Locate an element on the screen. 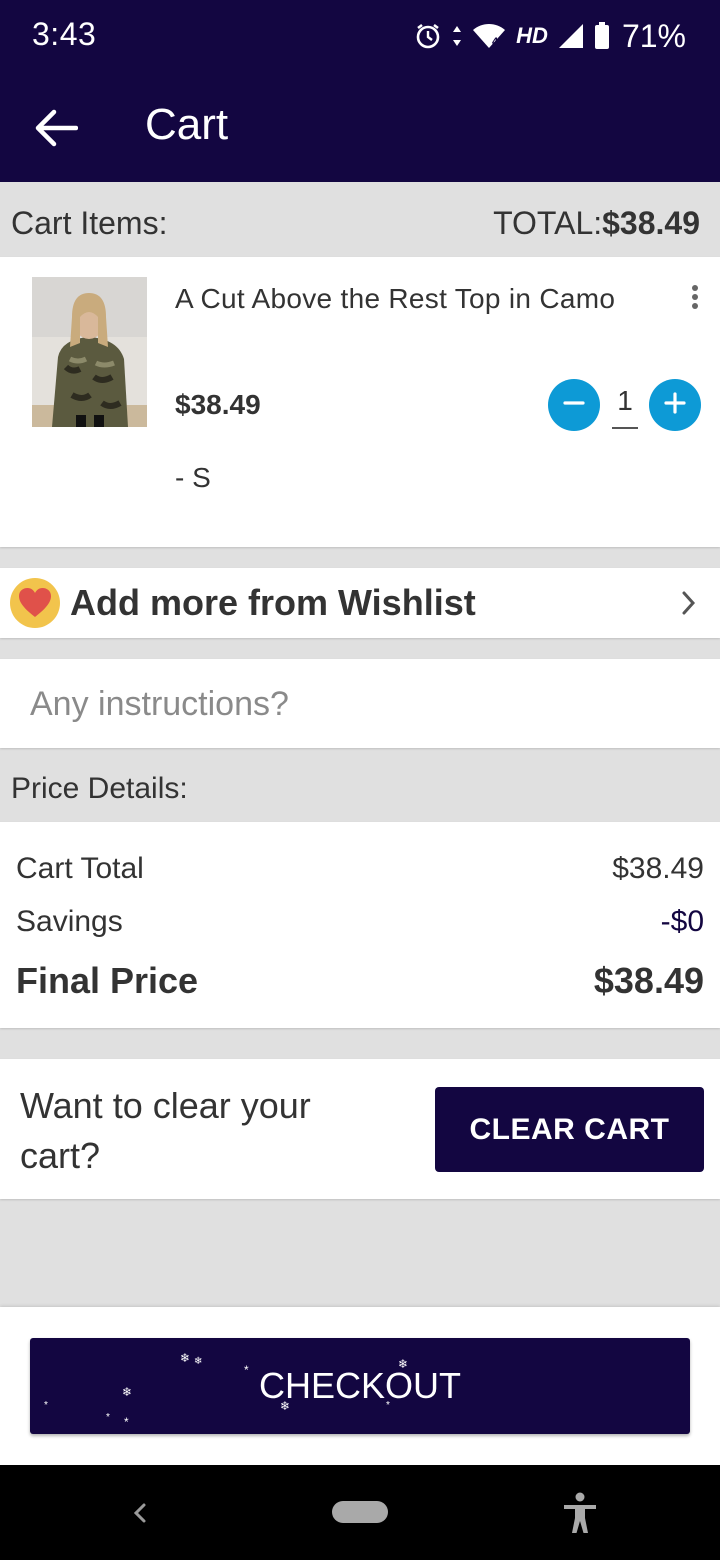 The width and height of the screenshot is (720, 1560). cart-total-summary: TOTAL:$38.49 is located at coordinates (596, 223).